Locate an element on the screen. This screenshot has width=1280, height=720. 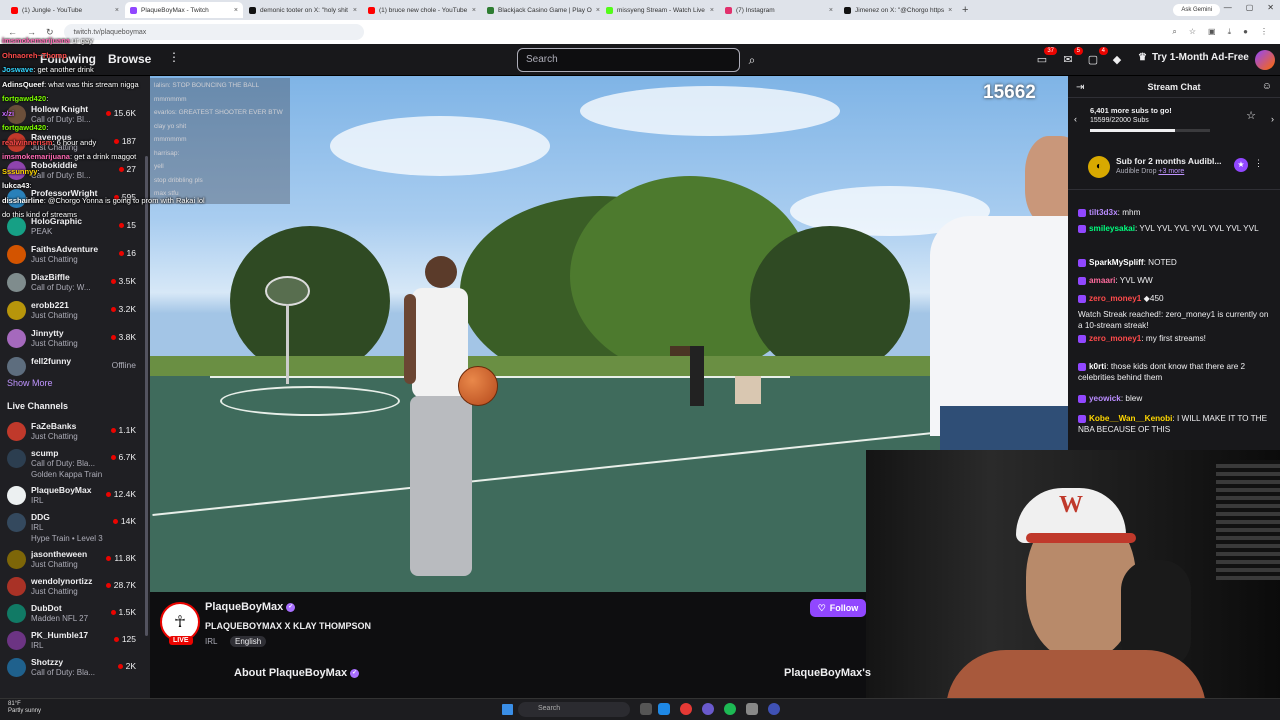
overlay-chat-line: do this kind of streams is located at coordinates (39, 214).